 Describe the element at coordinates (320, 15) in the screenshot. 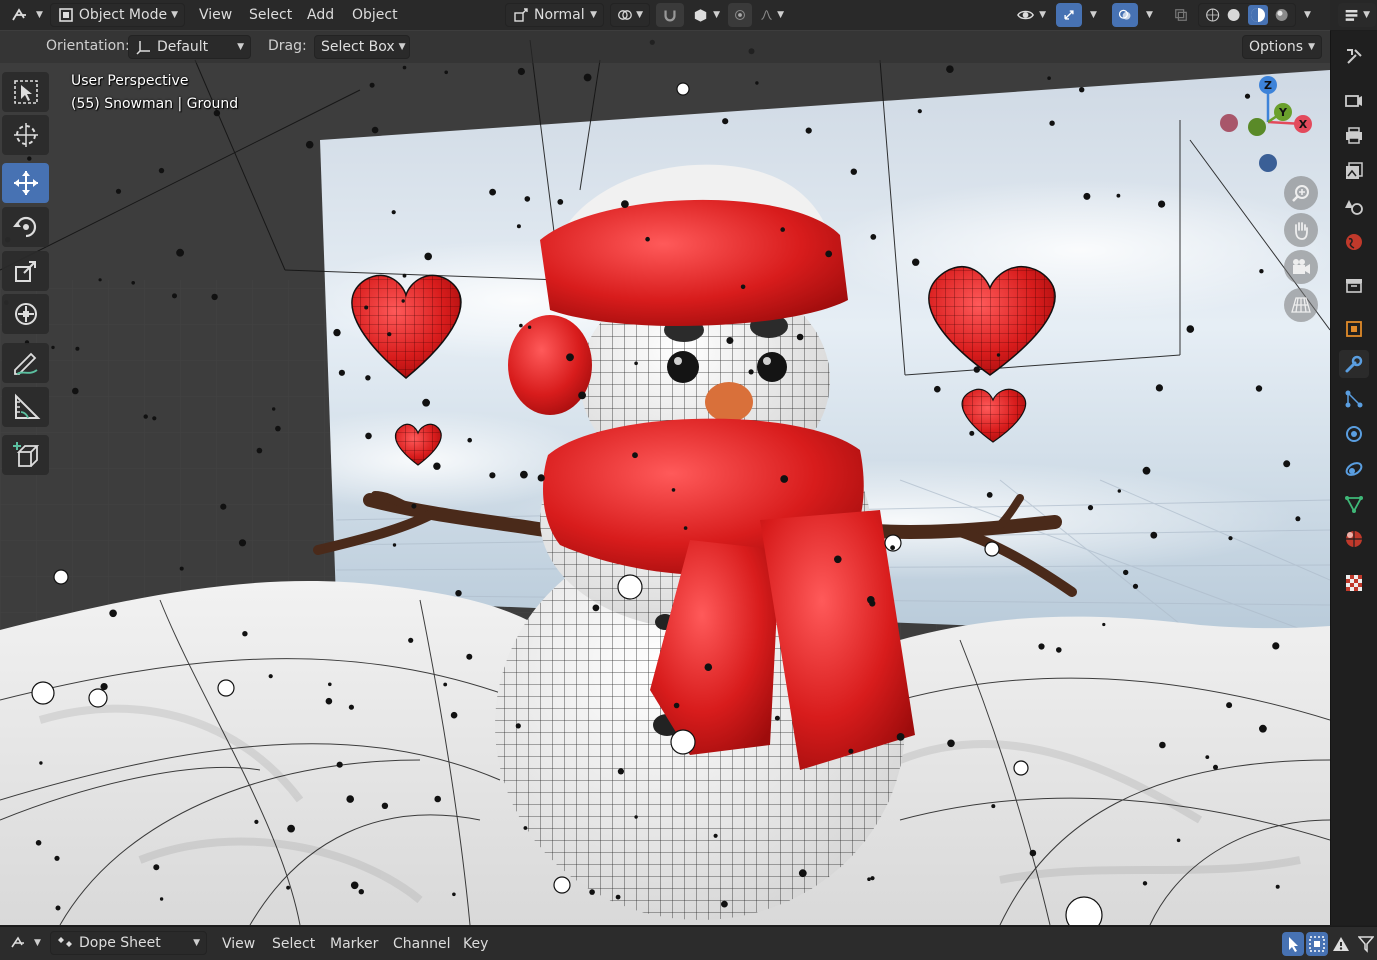

I see `menu-add: Add` at that location.